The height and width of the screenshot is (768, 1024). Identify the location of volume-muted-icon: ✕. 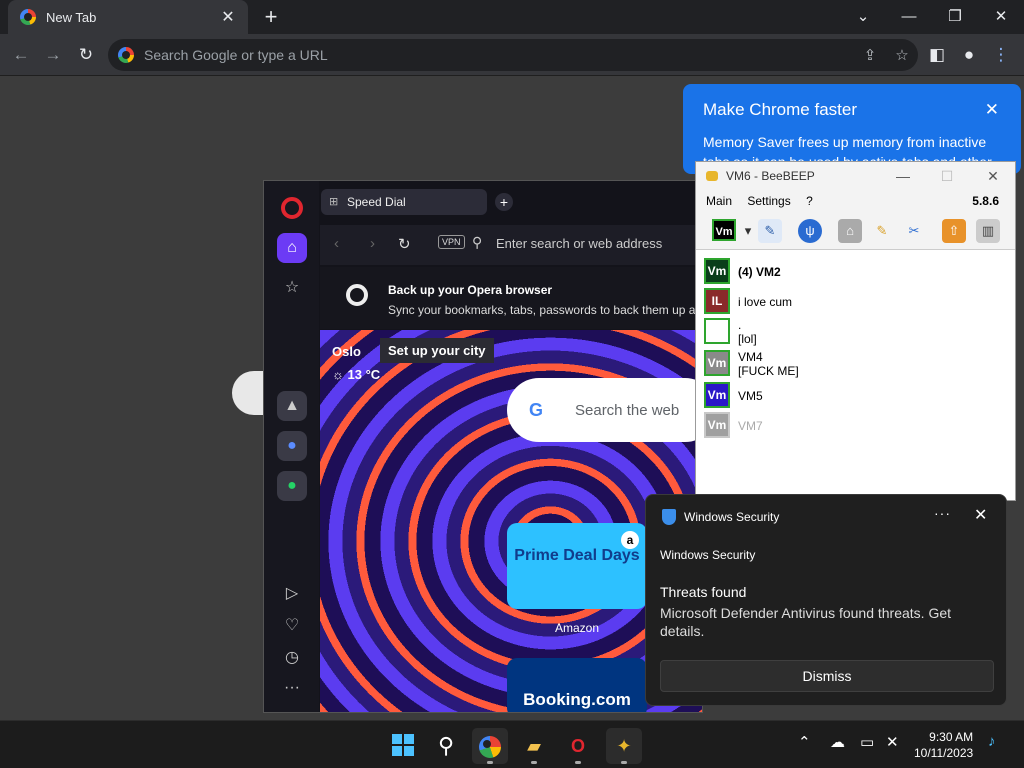
(892, 742).